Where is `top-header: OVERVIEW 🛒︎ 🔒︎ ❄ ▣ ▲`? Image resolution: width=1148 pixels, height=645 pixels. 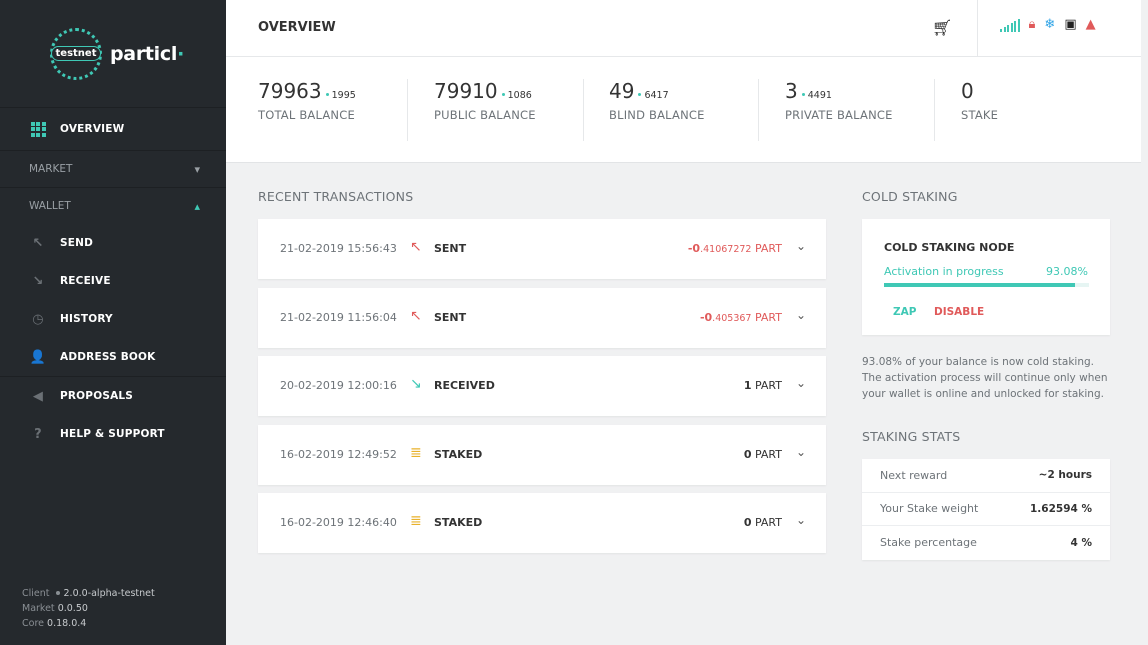
top-header: OVERVIEW 🛒︎ 🔒︎ ❄ ▣ ▲ is located at coordinates (683, 28).